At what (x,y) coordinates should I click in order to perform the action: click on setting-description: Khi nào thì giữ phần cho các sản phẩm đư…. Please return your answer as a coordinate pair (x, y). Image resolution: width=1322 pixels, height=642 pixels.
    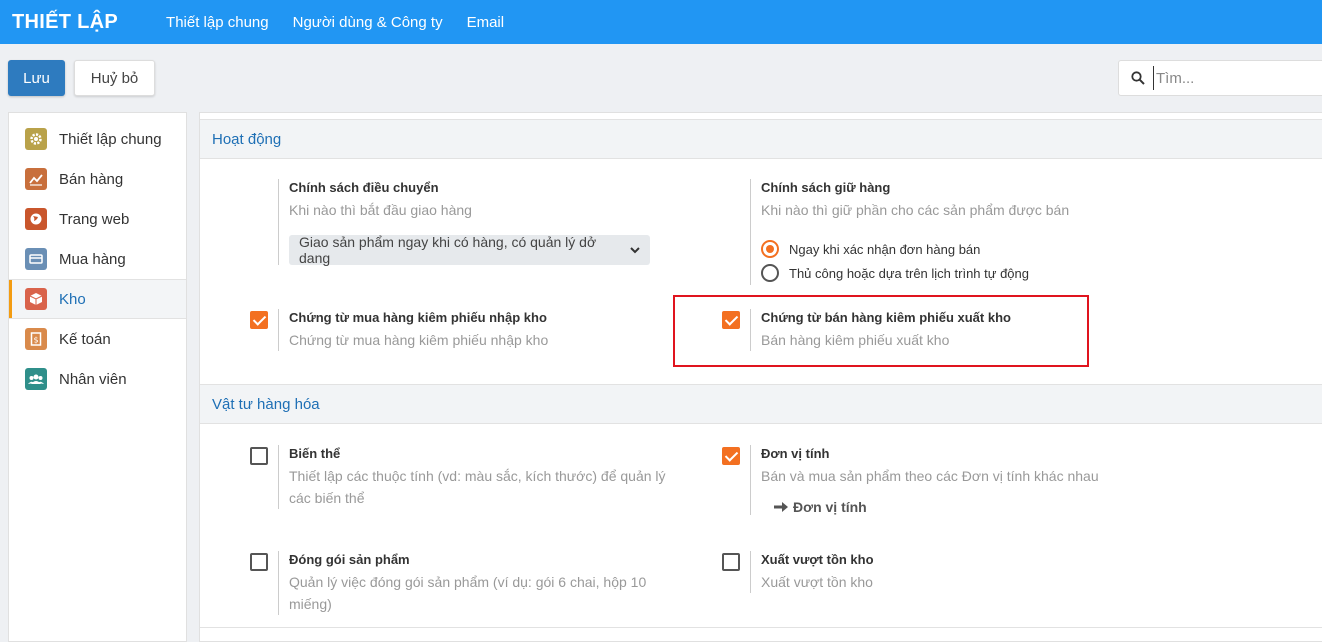
    Looking at the image, I should click on (915, 210).